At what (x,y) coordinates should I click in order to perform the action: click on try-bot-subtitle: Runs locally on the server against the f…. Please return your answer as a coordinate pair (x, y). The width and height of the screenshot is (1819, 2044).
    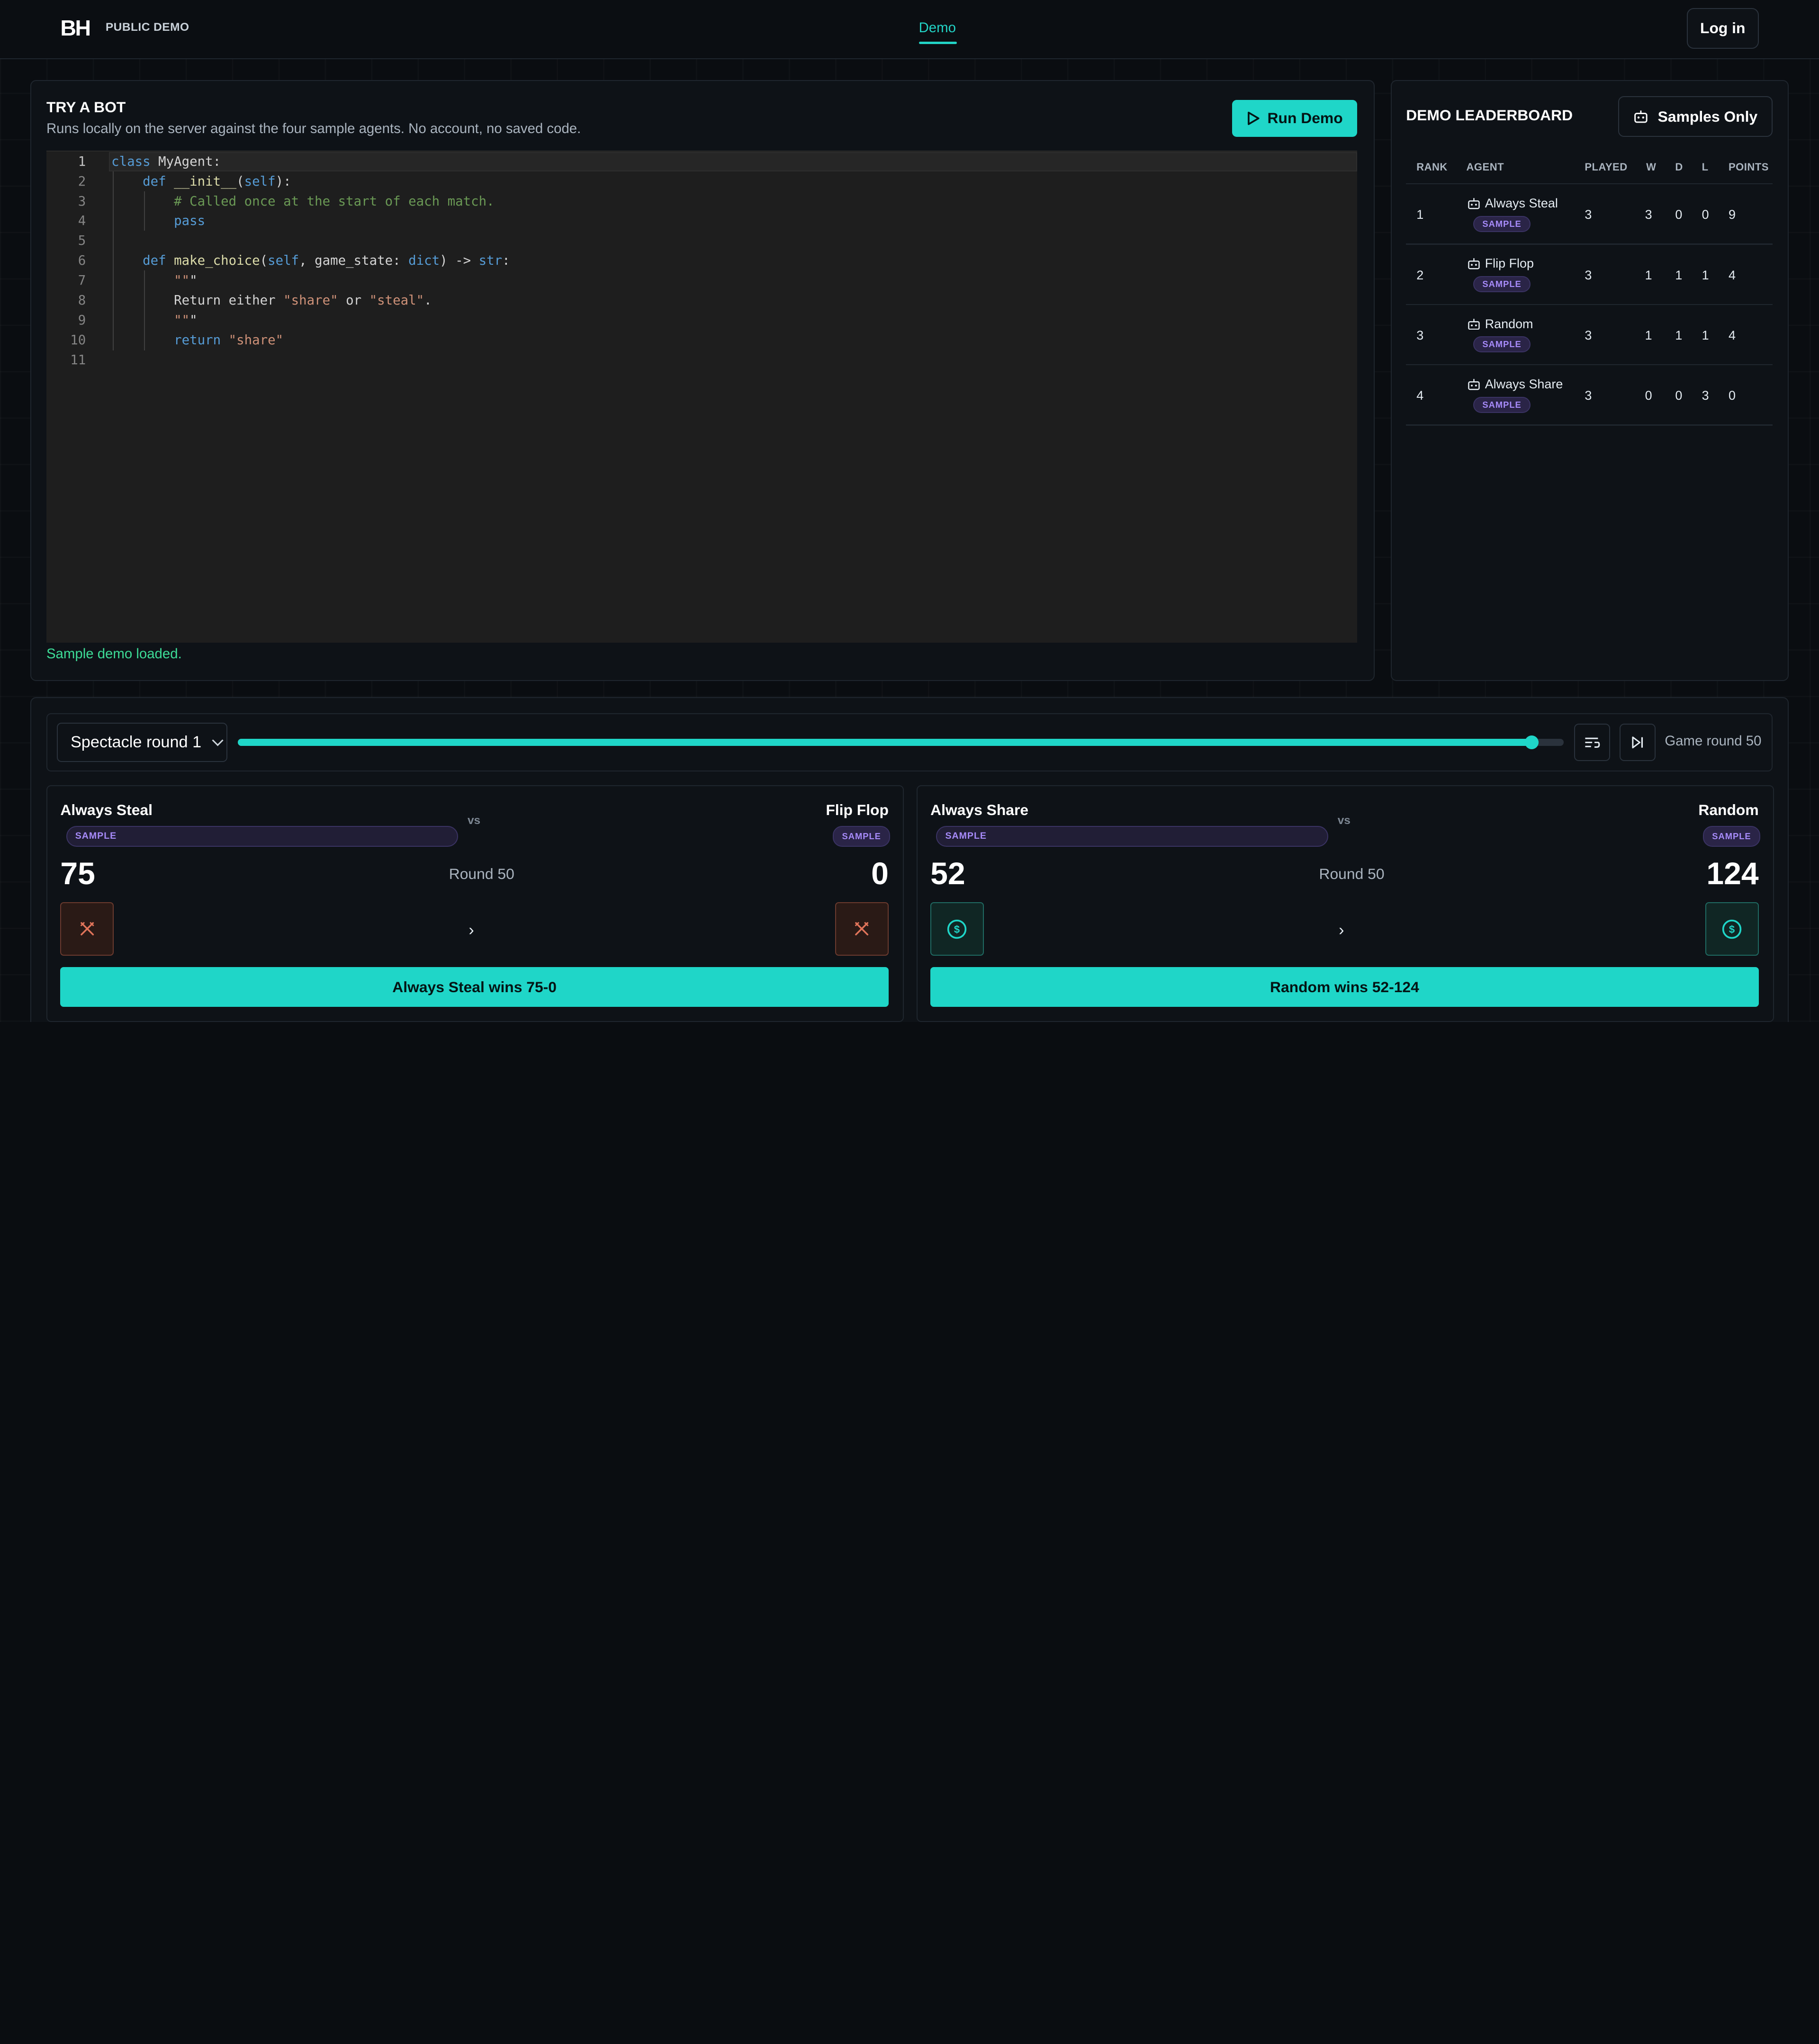
    Looking at the image, I should click on (313, 128).